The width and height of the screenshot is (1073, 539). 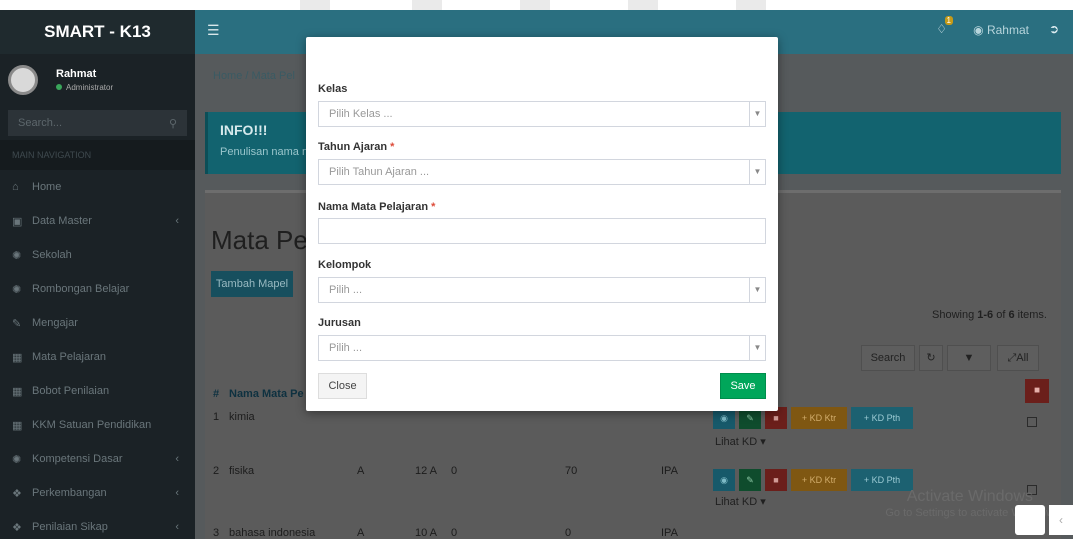 I want to click on sidebar-item-penilaian-sikap: ❖ Penilaian Sikap ‹, so click(x=97, y=524).